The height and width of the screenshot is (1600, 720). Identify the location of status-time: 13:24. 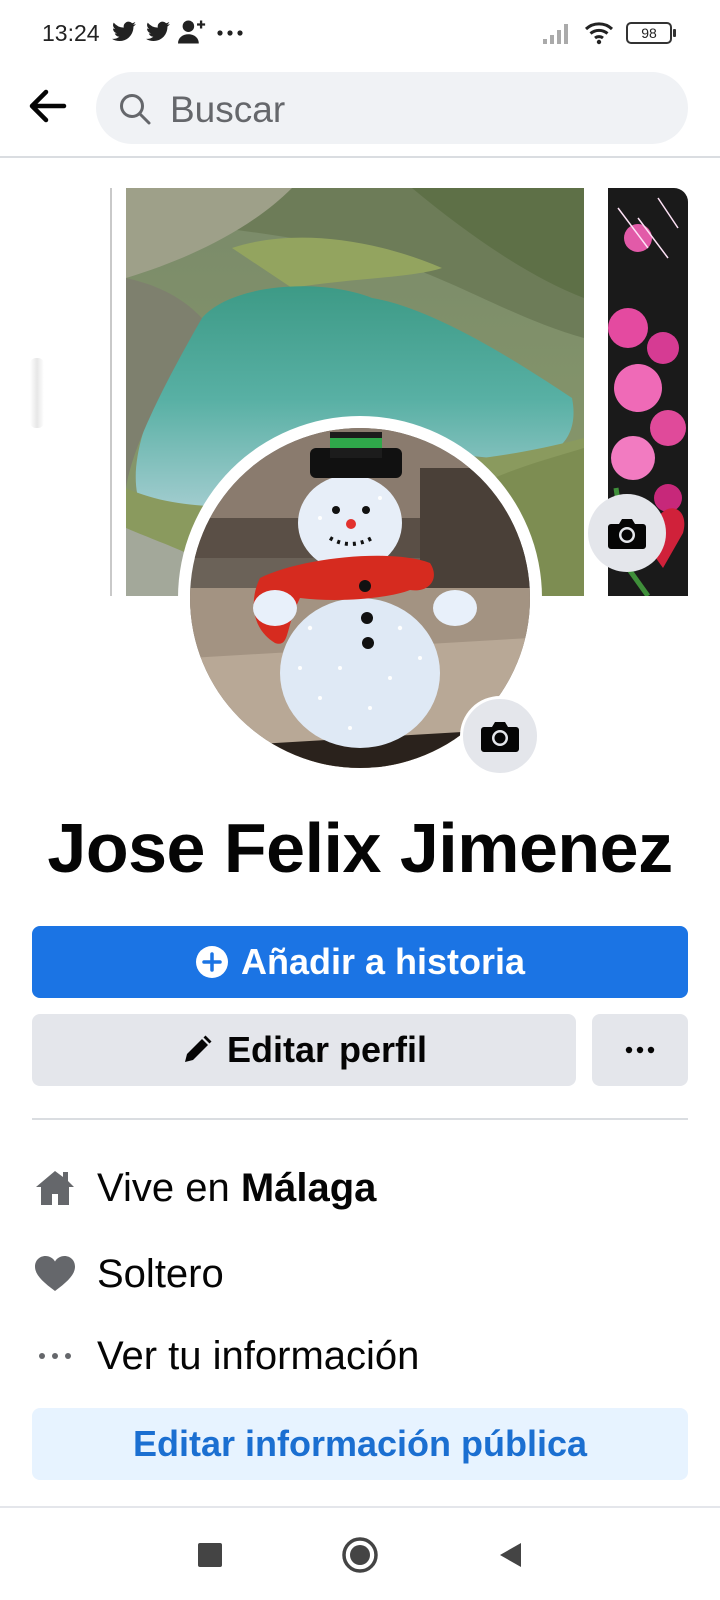
(71, 33).